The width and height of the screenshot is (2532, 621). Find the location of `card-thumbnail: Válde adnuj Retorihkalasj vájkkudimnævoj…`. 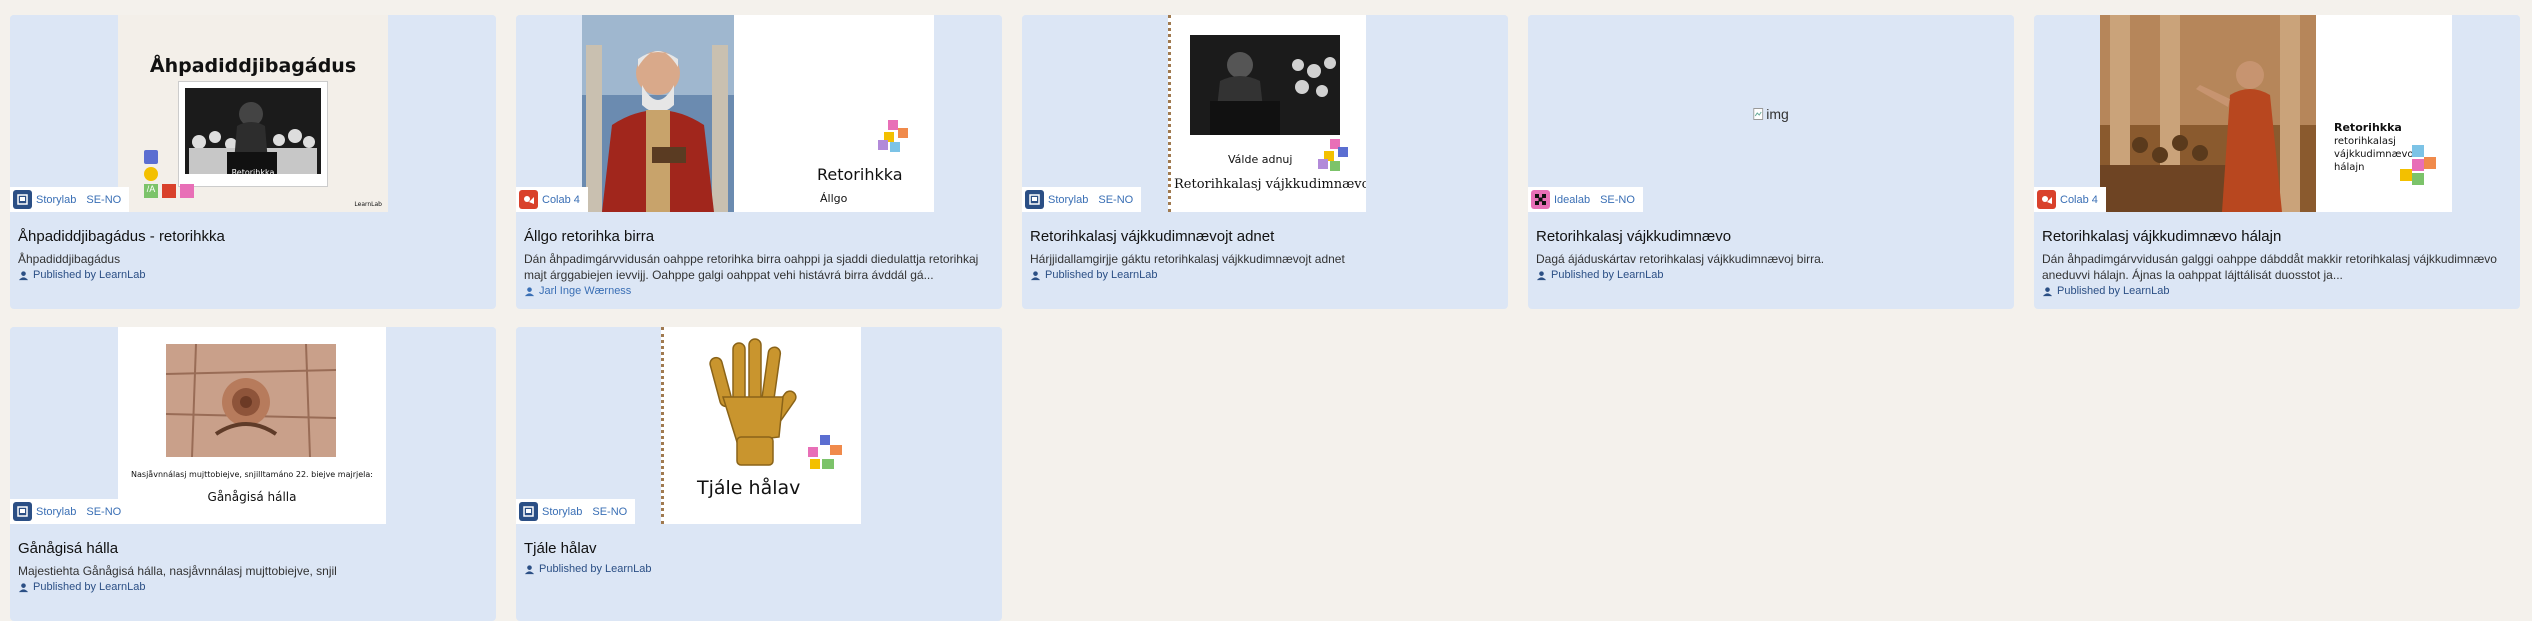

card-thumbnail: Válde adnuj Retorihkalasj vájkkudimnævoj… is located at coordinates (1265, 113).